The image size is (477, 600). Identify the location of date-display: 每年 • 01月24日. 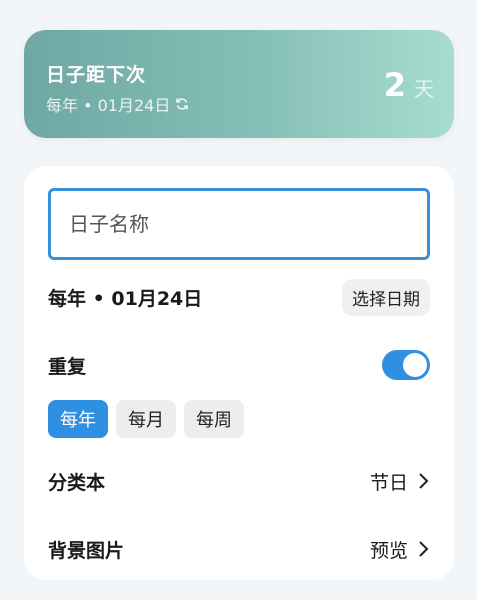
(125, 298).